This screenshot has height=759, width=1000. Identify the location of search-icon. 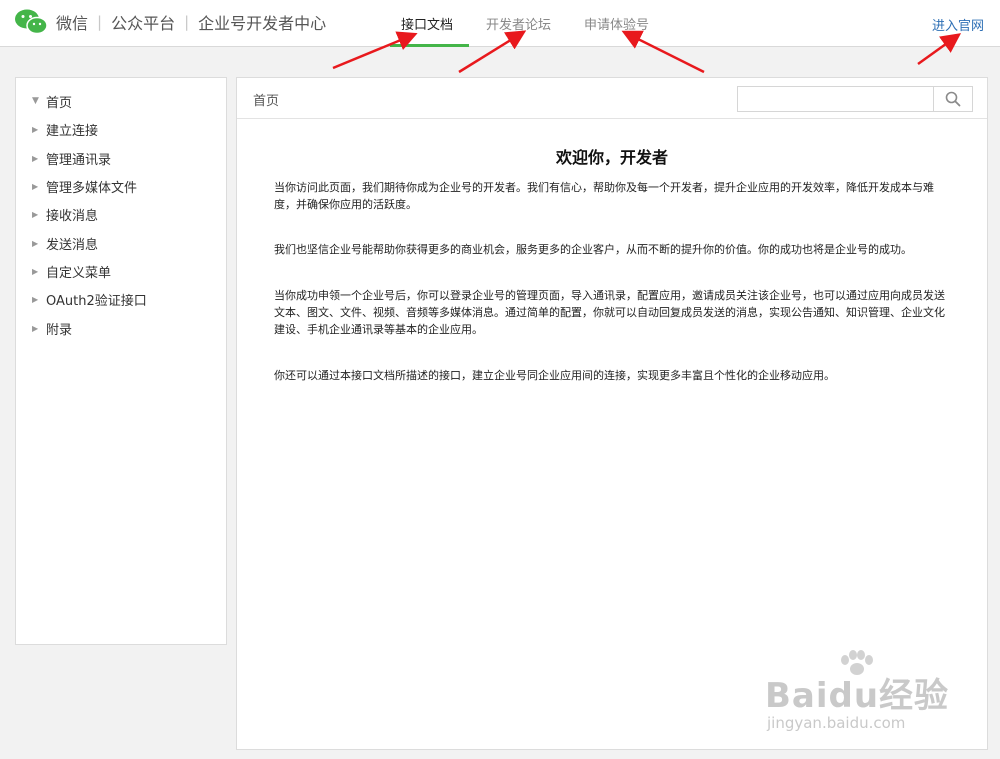
(953, 99).